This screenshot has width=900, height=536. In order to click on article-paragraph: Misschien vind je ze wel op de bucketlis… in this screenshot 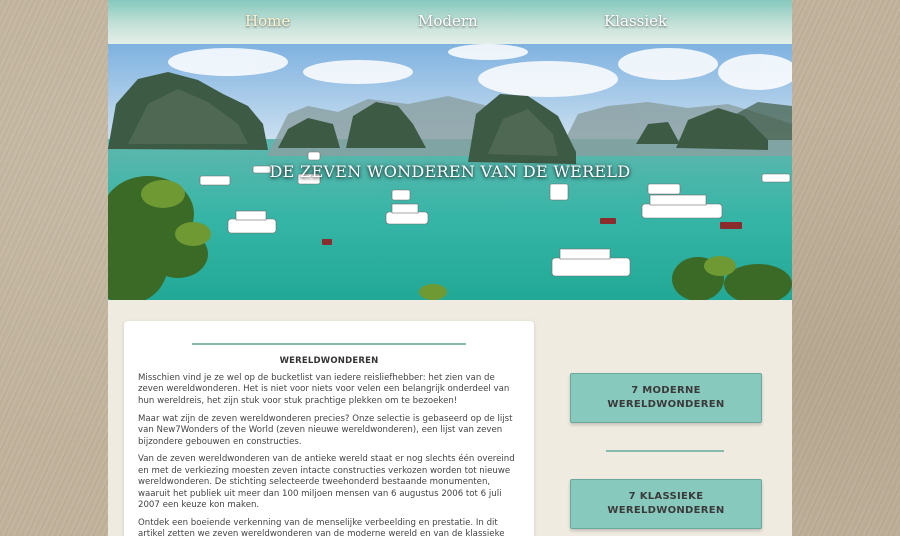, I will do `click(324, 389)`.